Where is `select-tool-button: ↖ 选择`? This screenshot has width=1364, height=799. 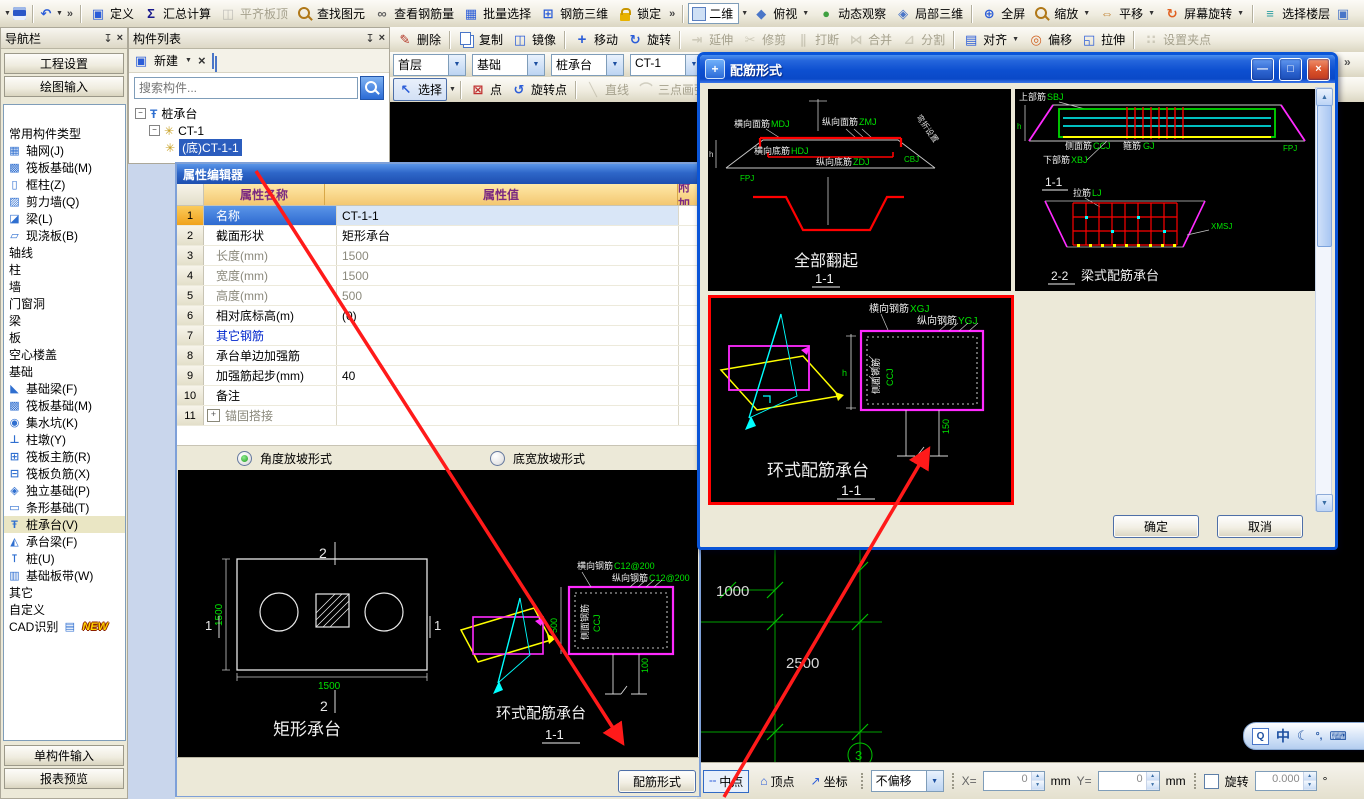 select-tool-button: ↖ 选择 is located at coordinates (420, 89).